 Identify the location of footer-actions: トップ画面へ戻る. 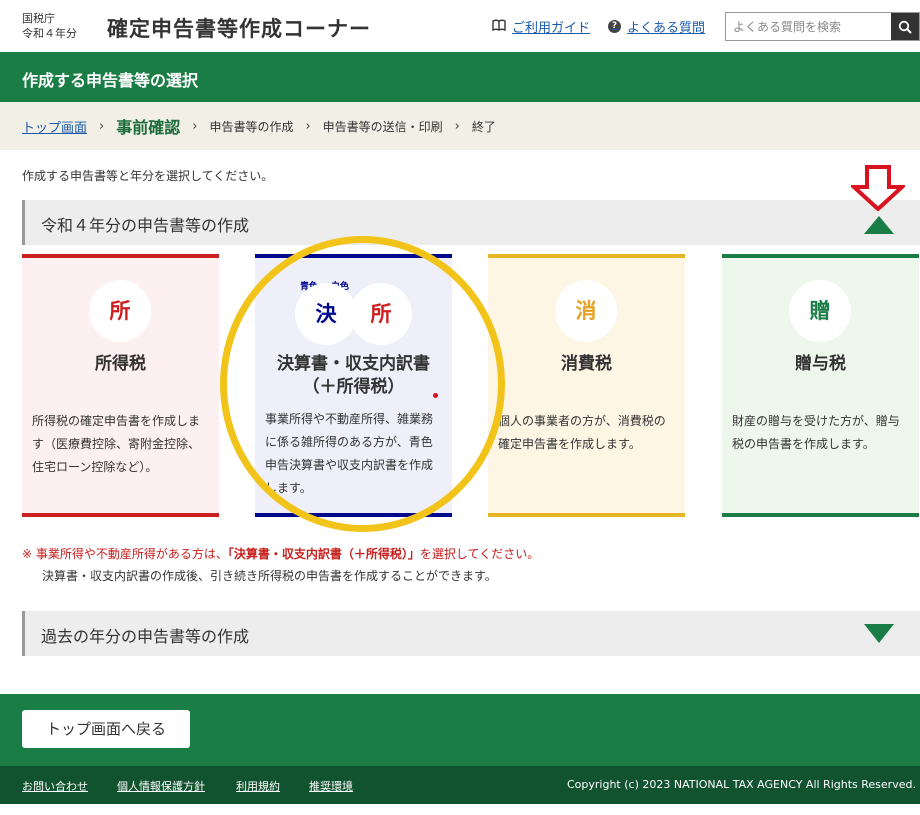
(460, 730).